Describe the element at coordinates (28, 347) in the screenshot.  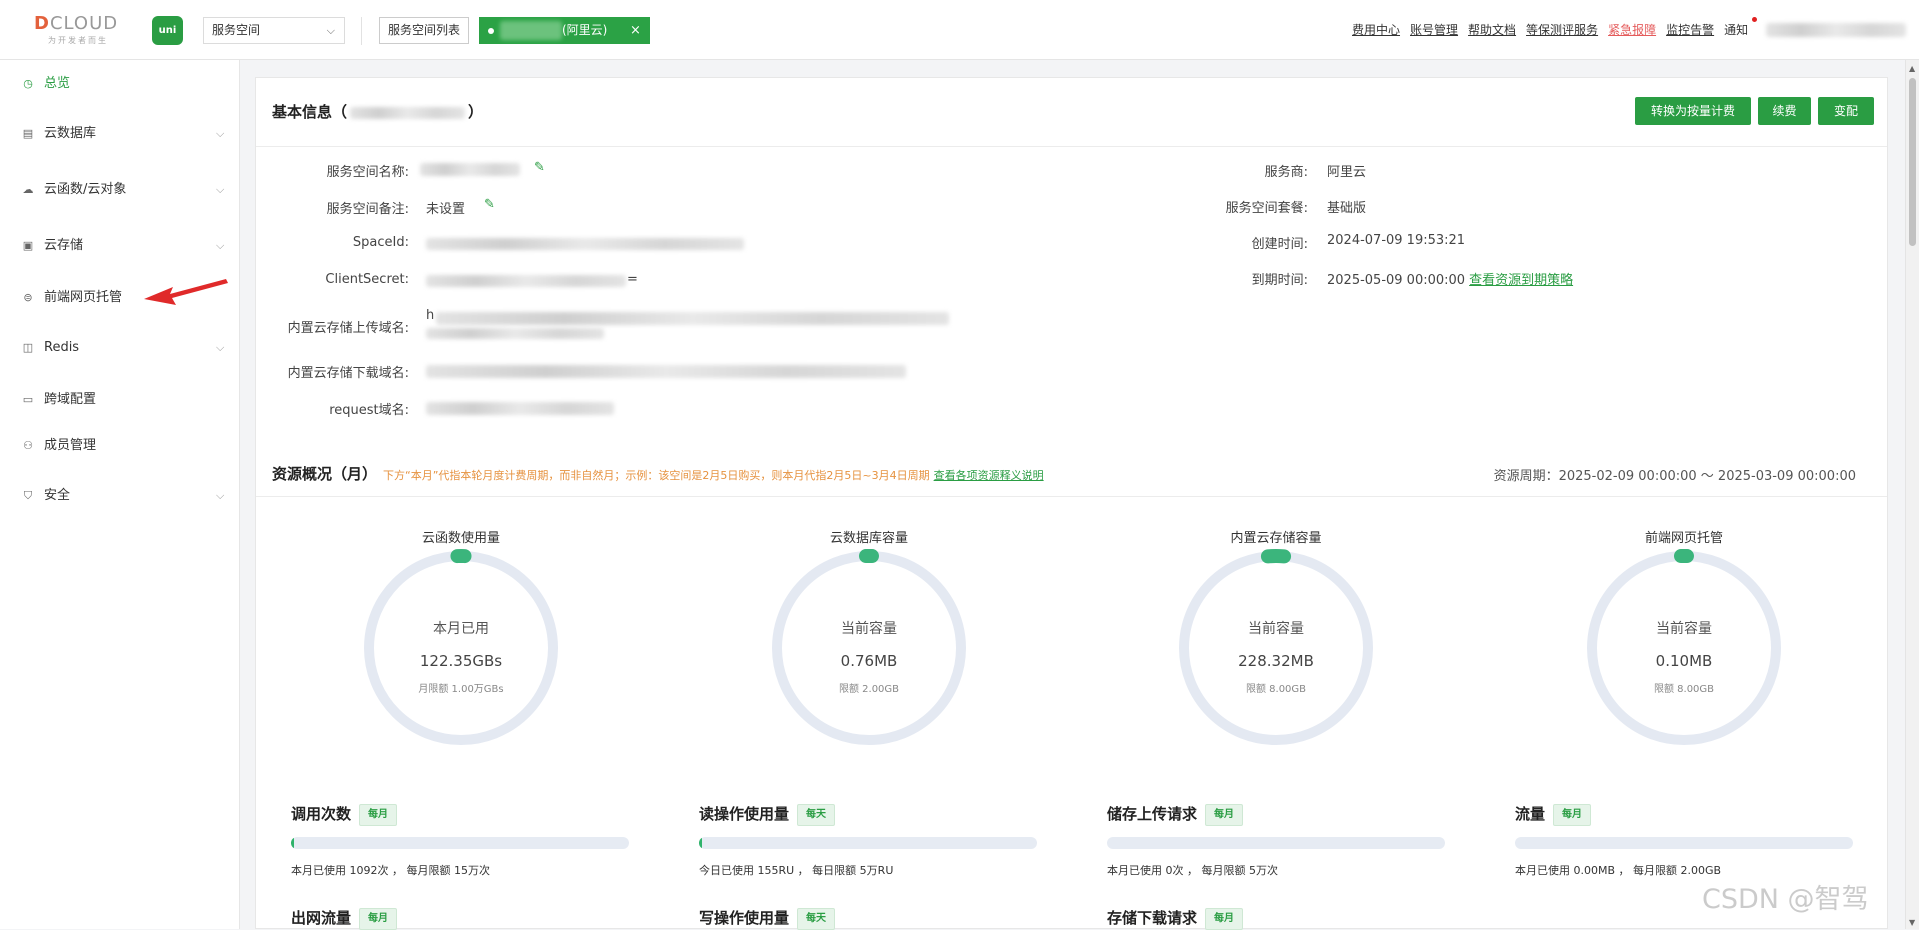
I see `redis-icon: ◫` at that location.